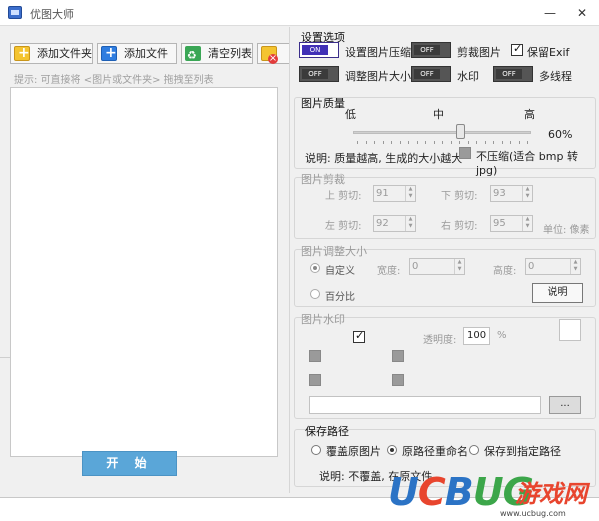 The width and height of the screenshot is (599, 521). Describe the element at coordinates (392, 450) in the screenshot. I see `rename-radio` at that location.